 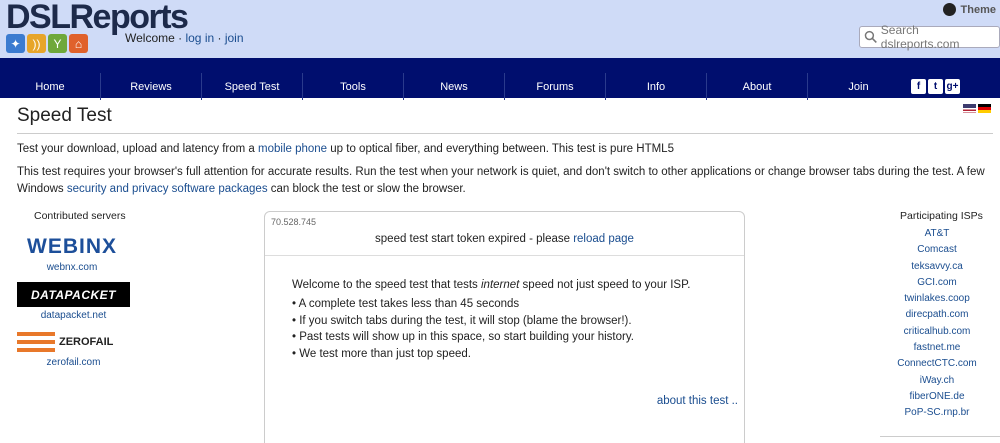 I want to click on theme-icon, so click(x=949, y=9).